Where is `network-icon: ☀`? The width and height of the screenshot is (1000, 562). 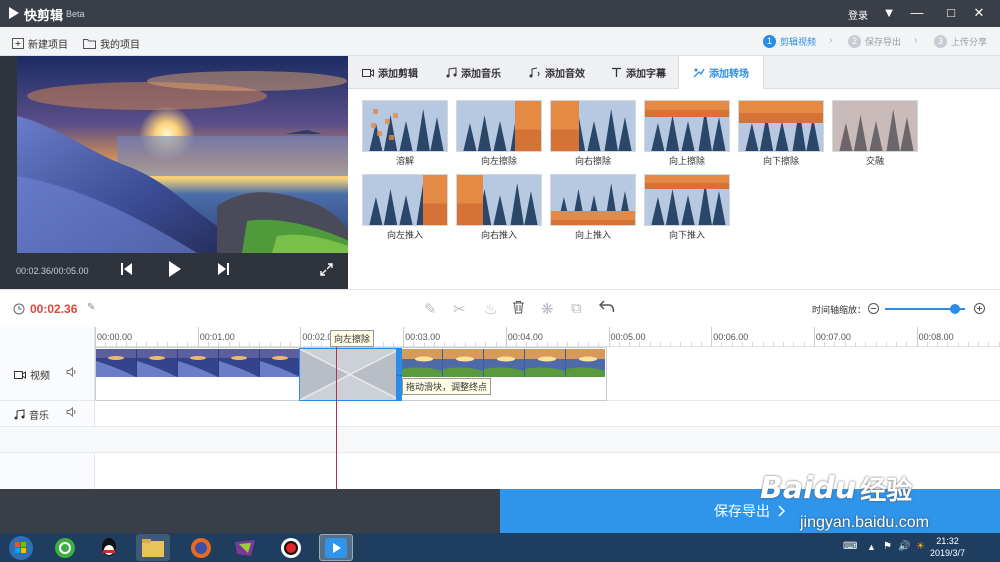
network-icon: ☀ is located at coordinates (920, 546).